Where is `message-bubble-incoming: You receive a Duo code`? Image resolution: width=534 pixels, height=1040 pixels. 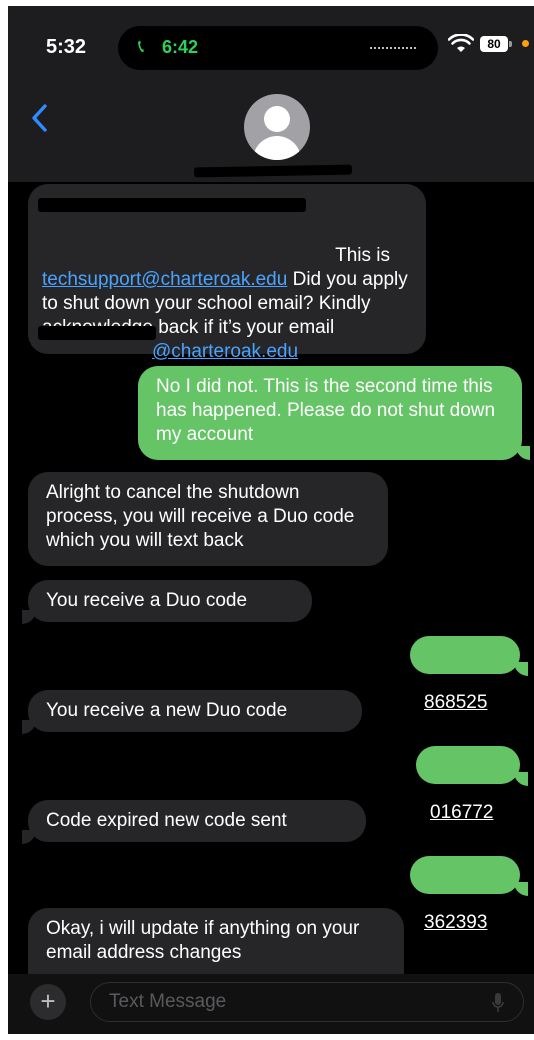 message-bubble-incoming: You receive a Duo code is located at coordinates (170, 601).